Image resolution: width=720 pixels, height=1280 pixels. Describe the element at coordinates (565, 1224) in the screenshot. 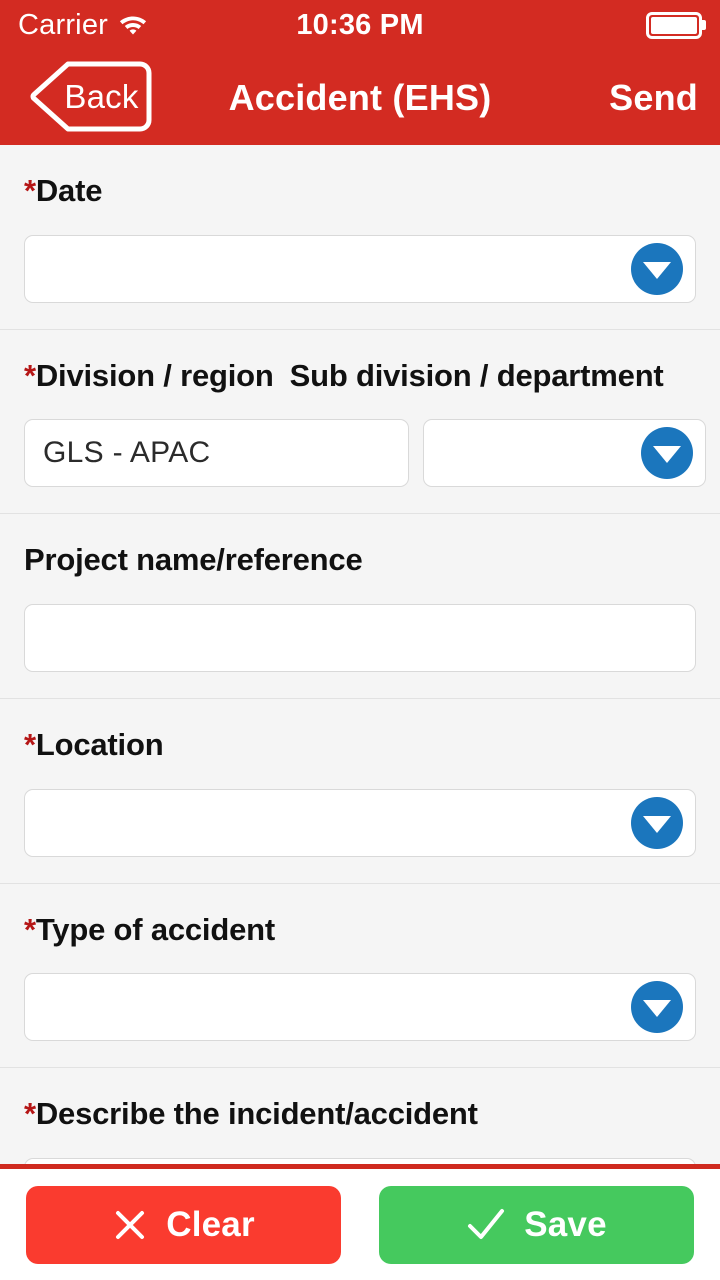

I see `save-button-label: Save` at that location.